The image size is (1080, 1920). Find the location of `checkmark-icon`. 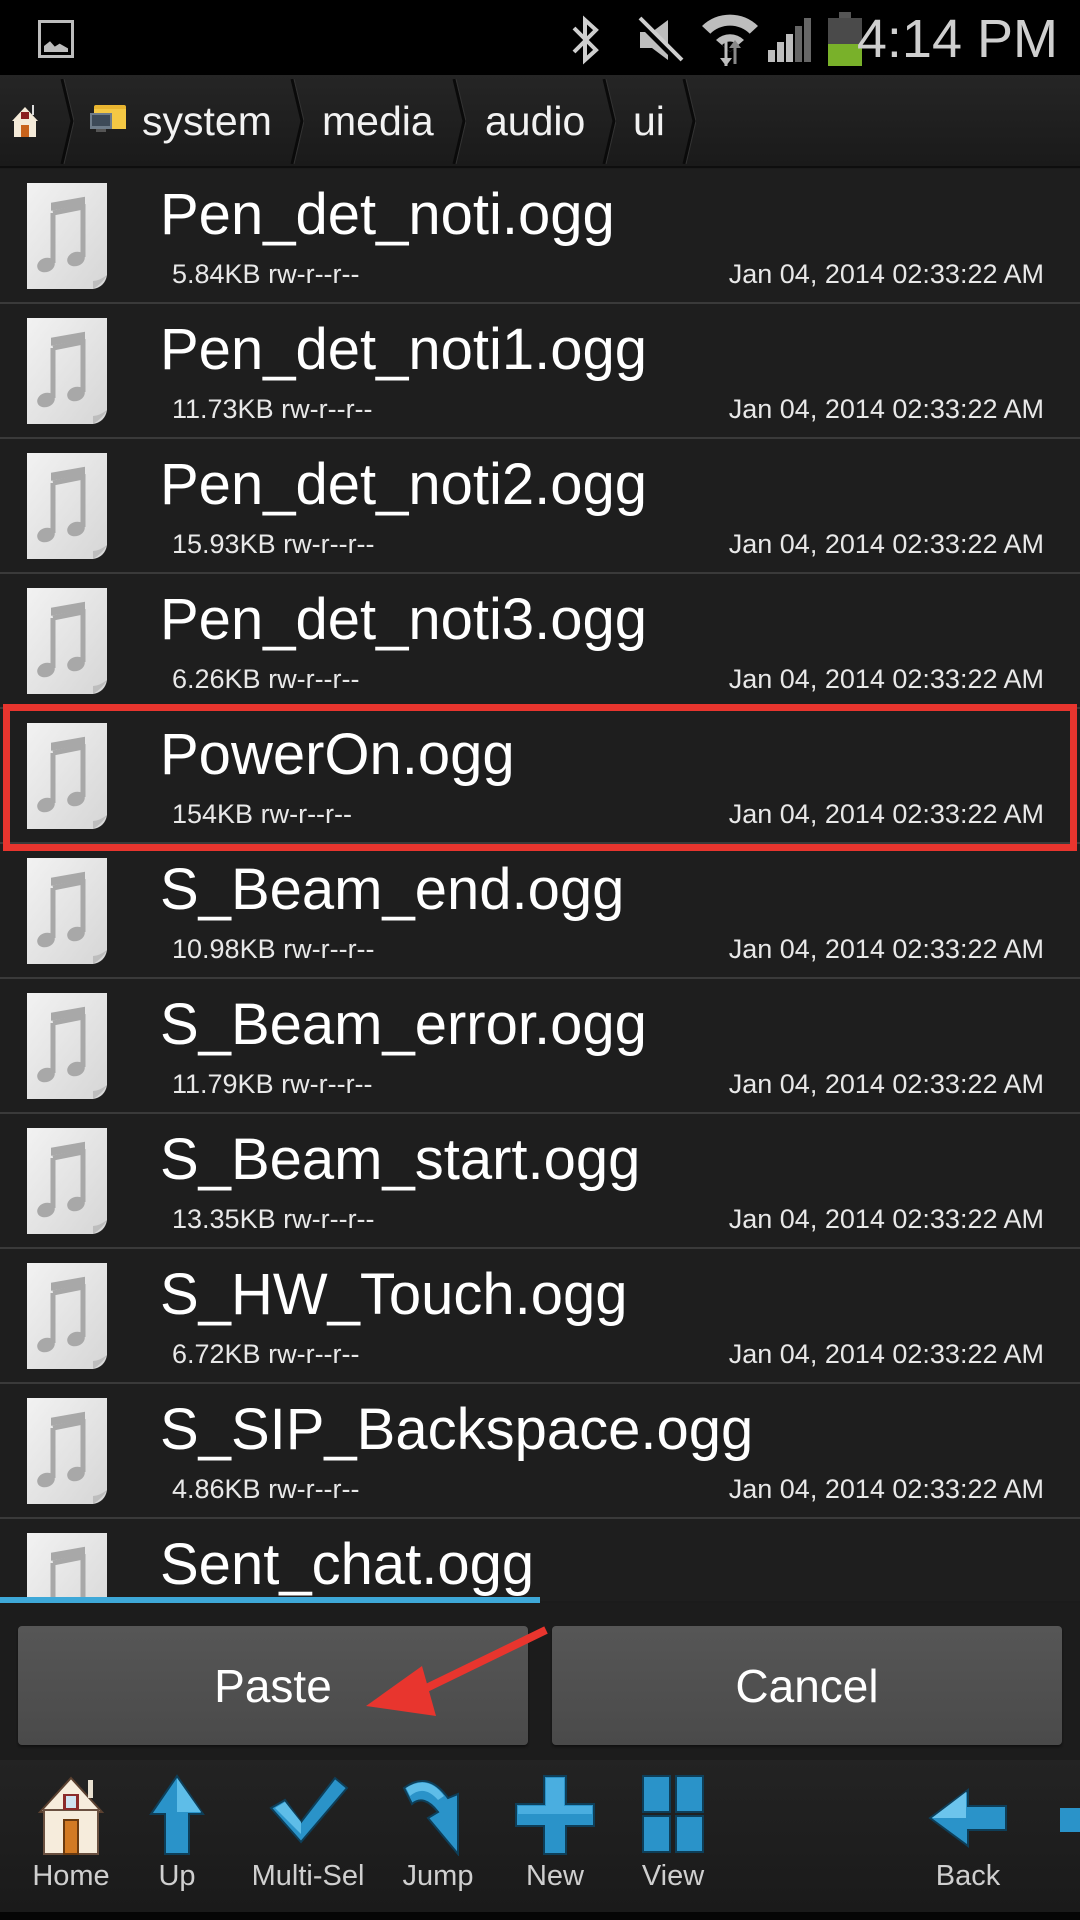

checkmark-icon is located at coordinates (309, 1810).